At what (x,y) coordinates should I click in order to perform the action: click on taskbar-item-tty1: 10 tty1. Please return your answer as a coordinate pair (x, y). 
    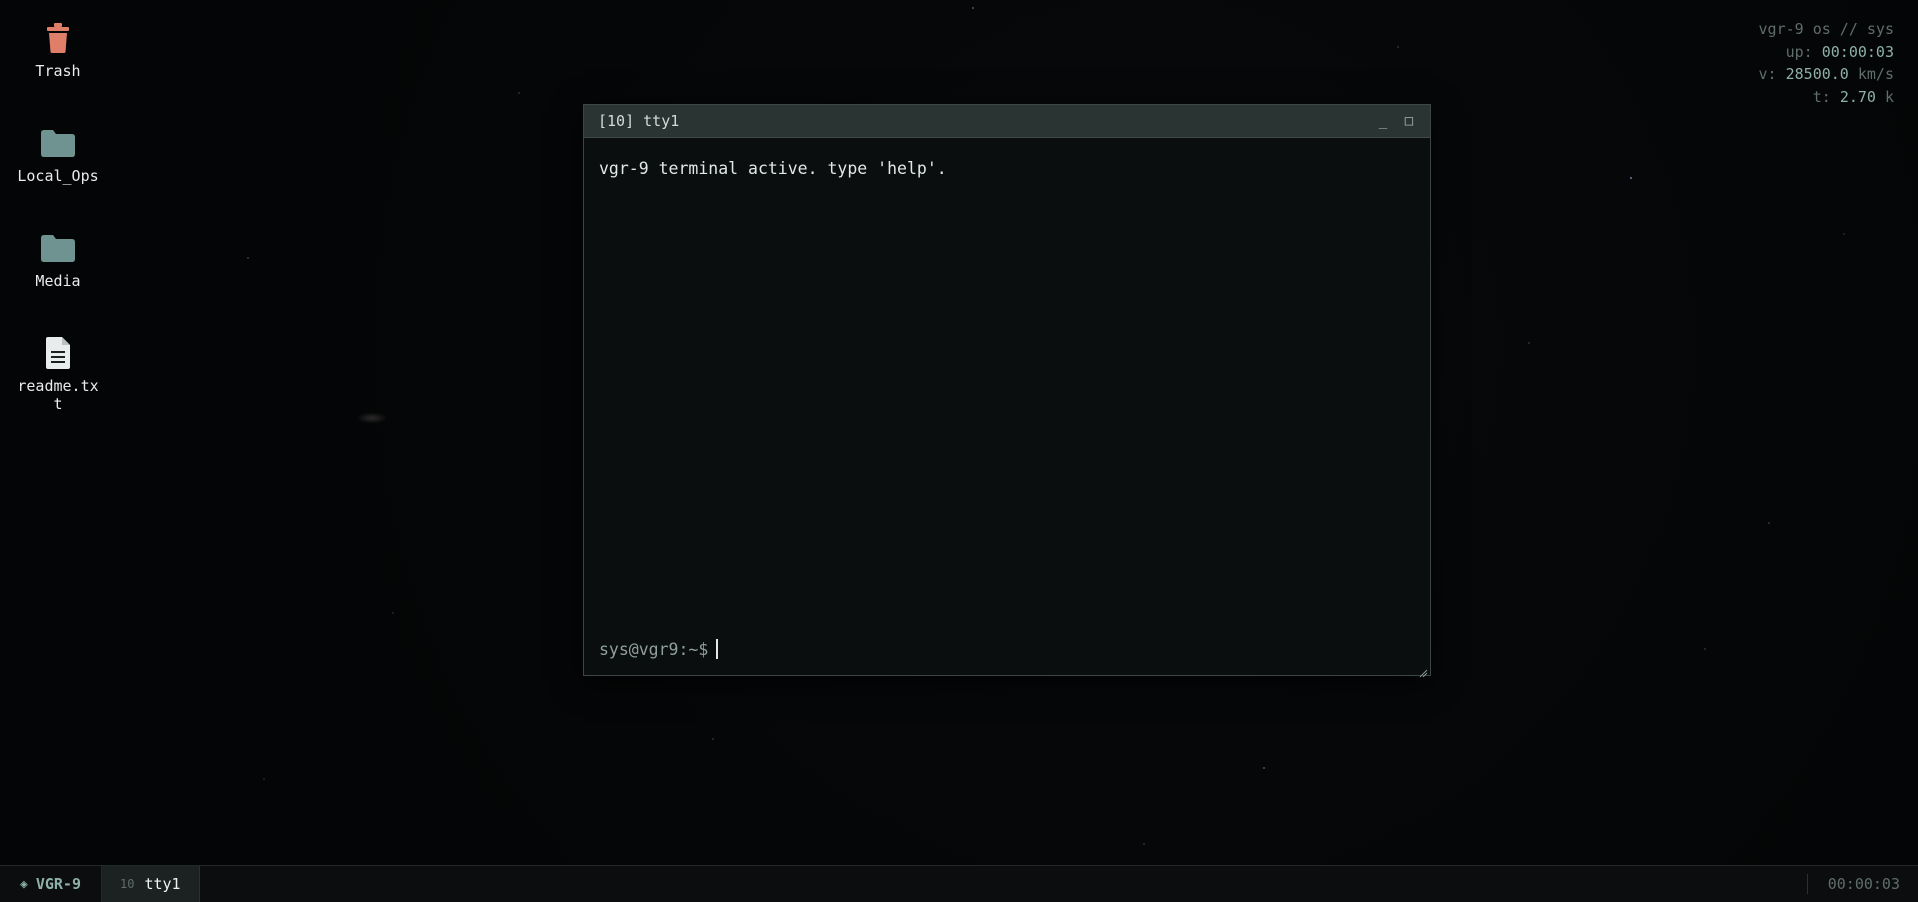
    Looking at the image, I should click on (150, 884).